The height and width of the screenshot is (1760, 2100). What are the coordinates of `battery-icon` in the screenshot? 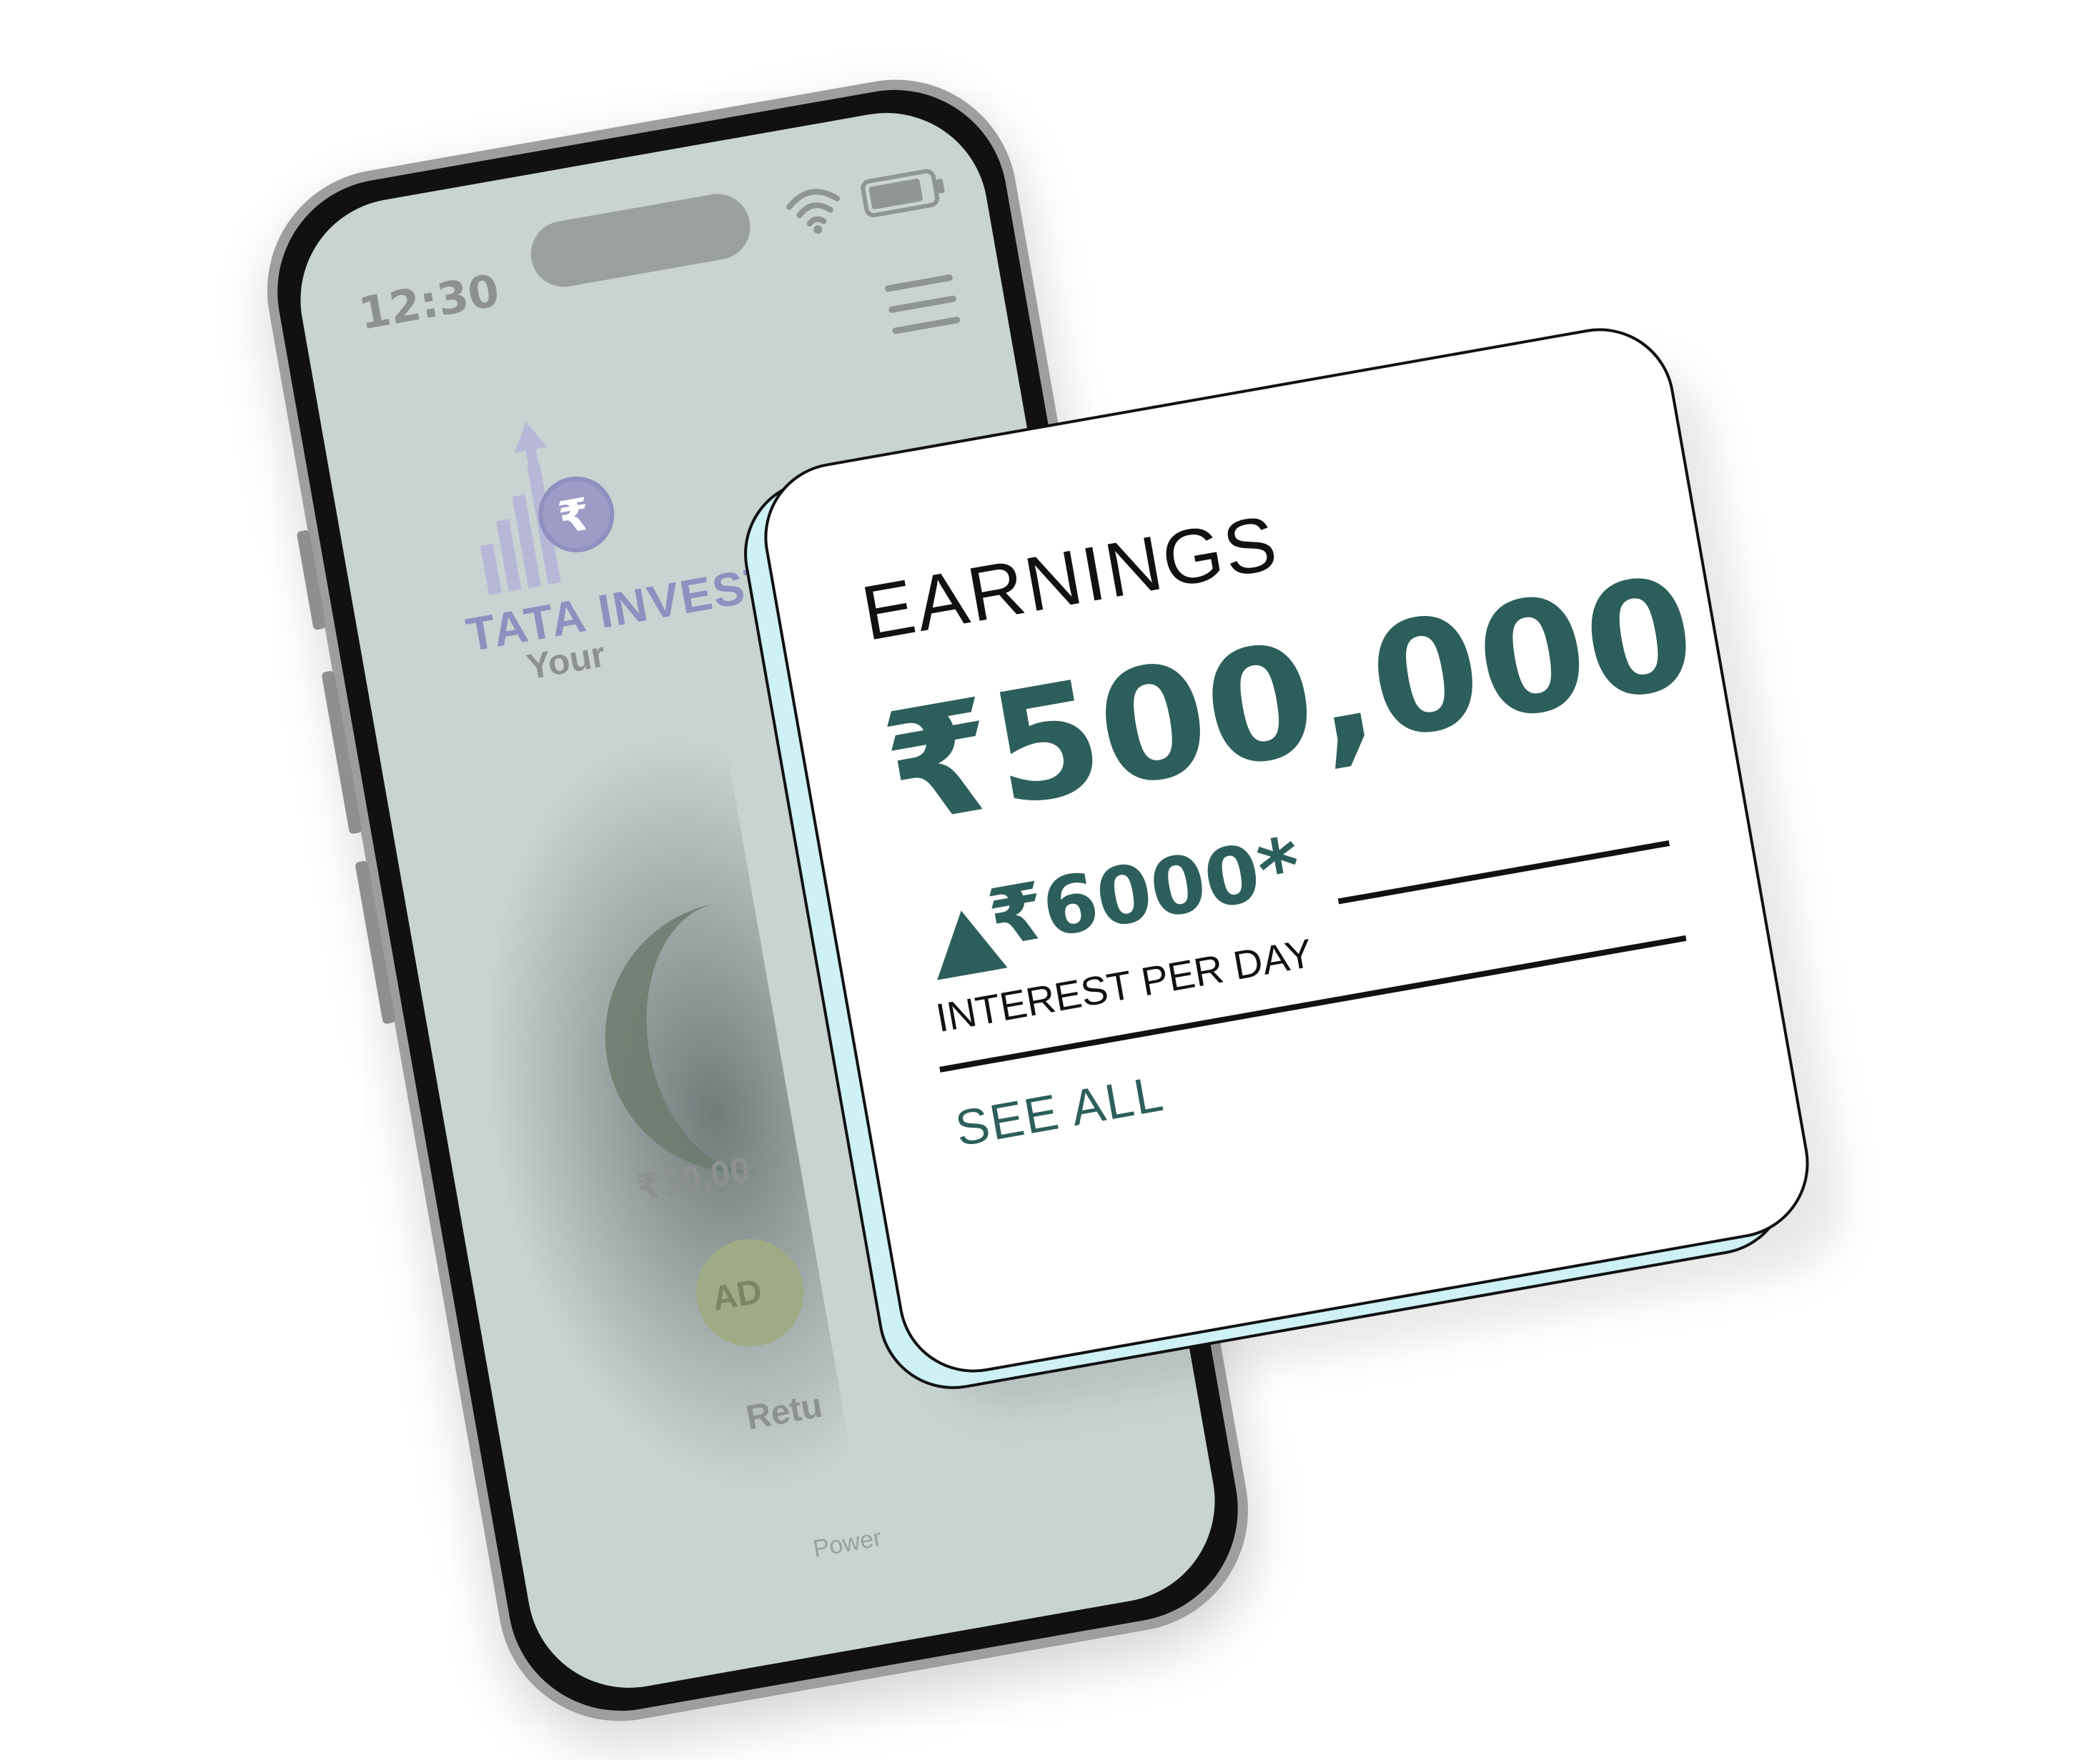 It's located at (903, 193).